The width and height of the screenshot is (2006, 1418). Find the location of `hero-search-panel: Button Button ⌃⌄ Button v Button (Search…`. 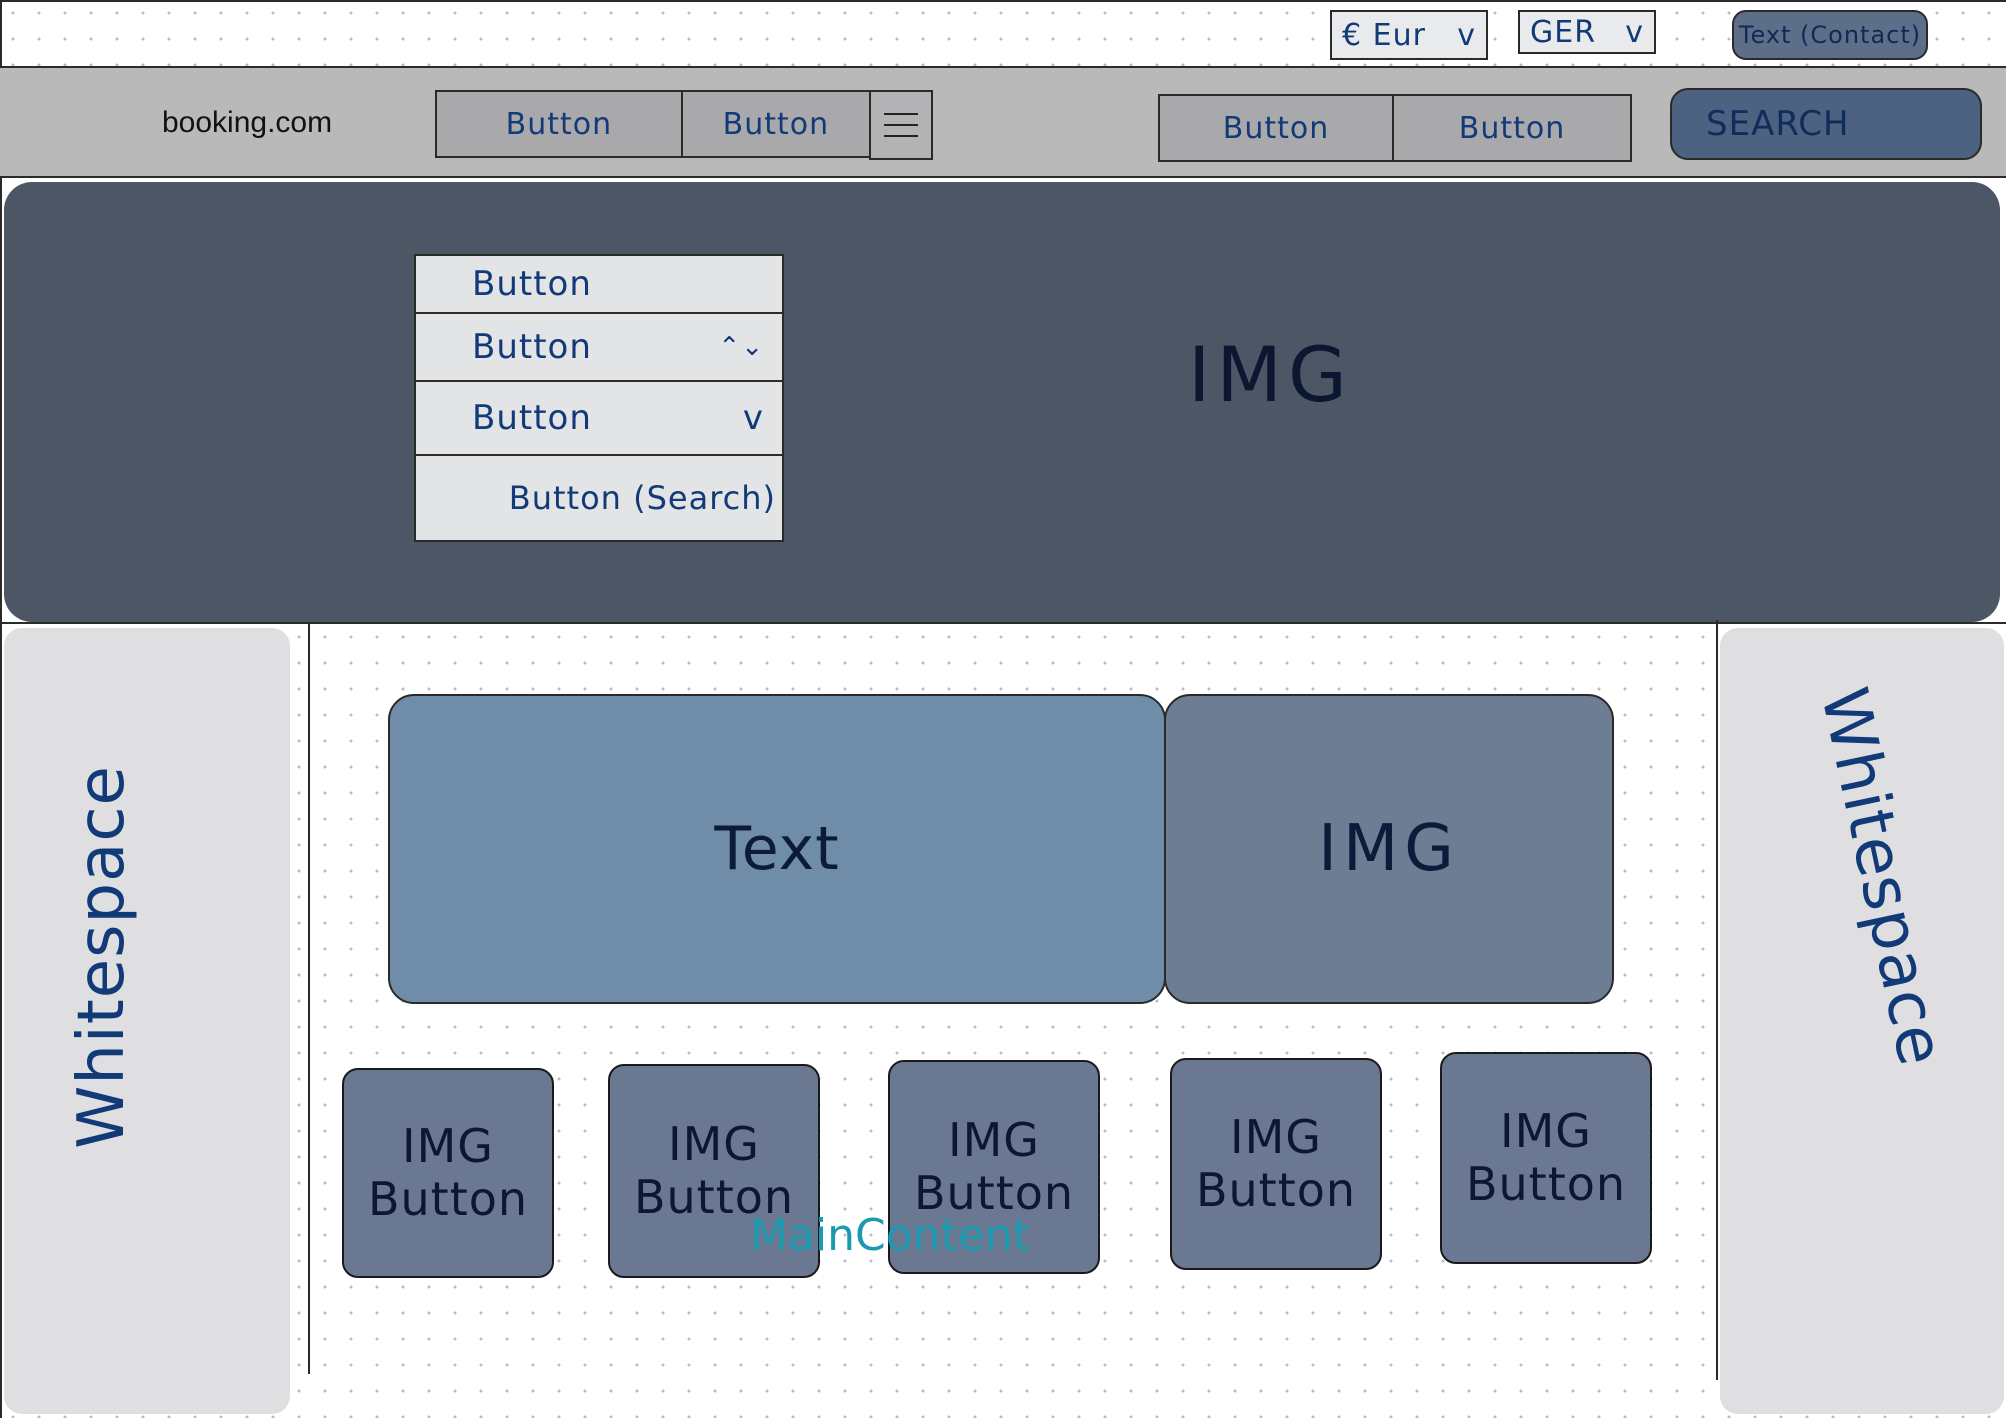

hero-search-panel: Button Button ⌃⌄ Button v Button (Search… is located at coordinates (599, 398).